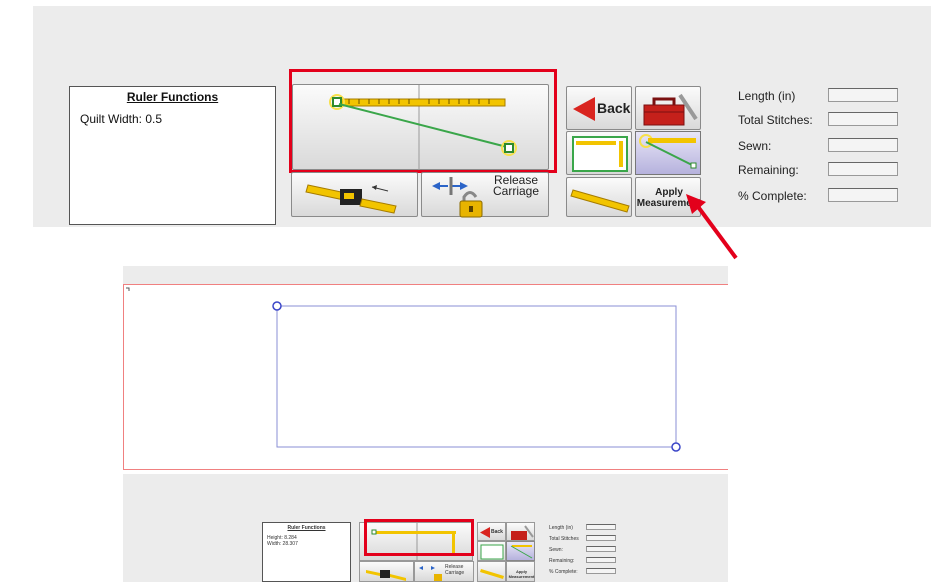 The image size is (931, 588). Describe the element at coordinates (600, 201) in the screenshot. I see `ruler-icon` at that location.